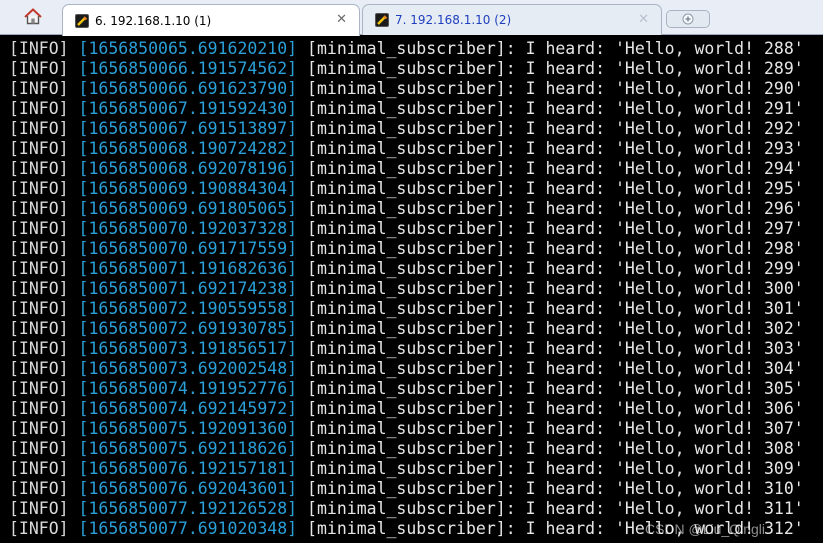 The width and height of the screenshot is (823, 543). What do you see at coordinates (188, 88) in the screenshot?
I see `log-timestamp: [1656850066.691623790]` at bounding box center [188, 88].